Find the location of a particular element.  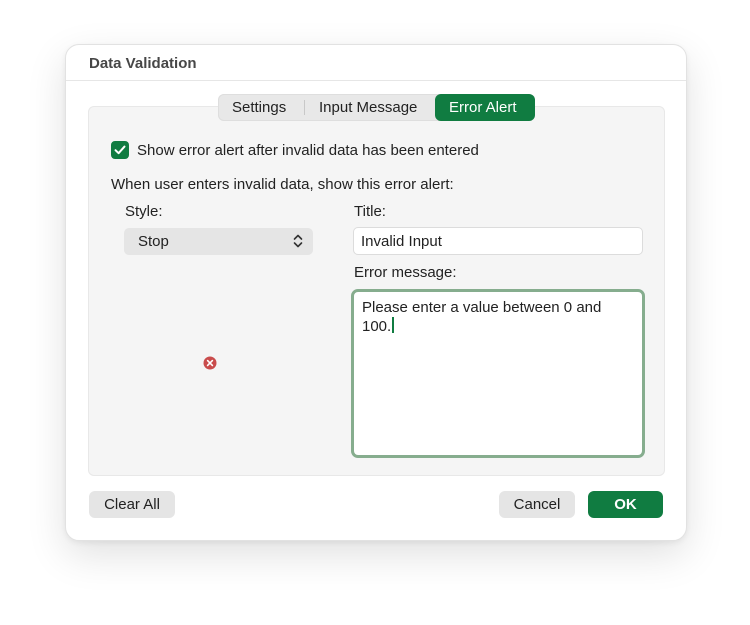

style-select-value: Stop is located at coordinates (153, 241).